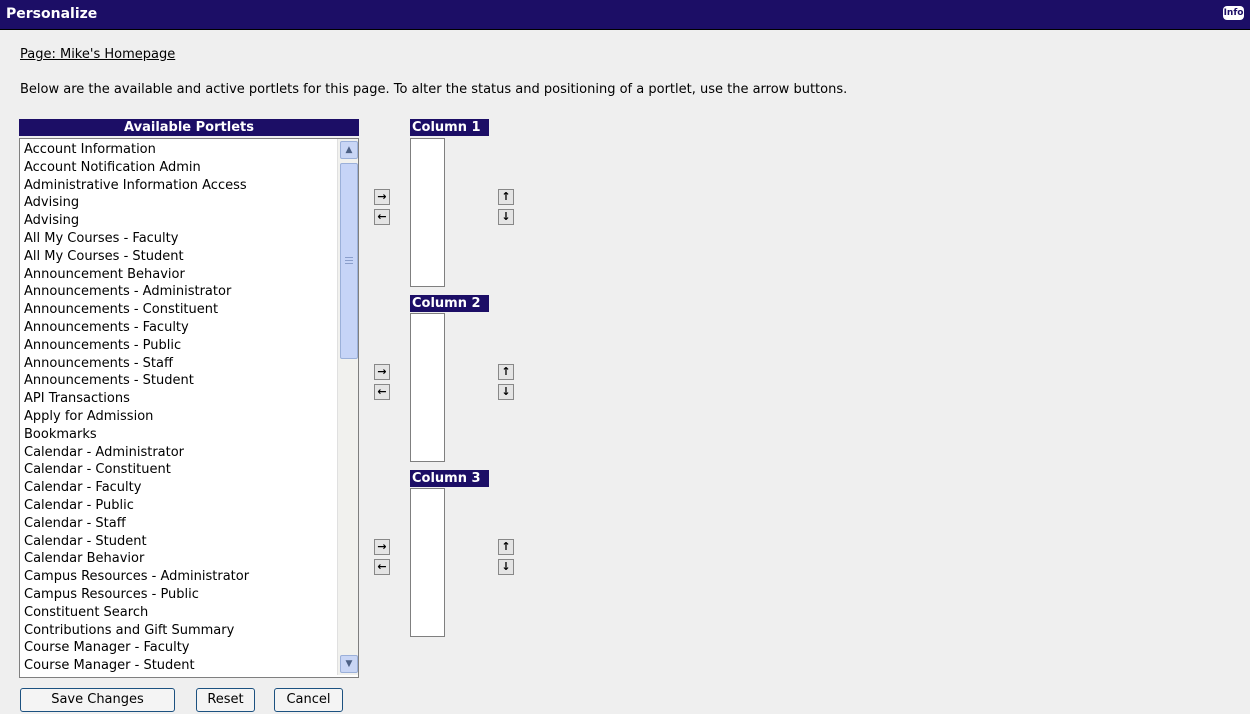  Describe the element at coordinates (104, 257) in the screenshot. I see `list-item: All My Courses - Student` at that location.